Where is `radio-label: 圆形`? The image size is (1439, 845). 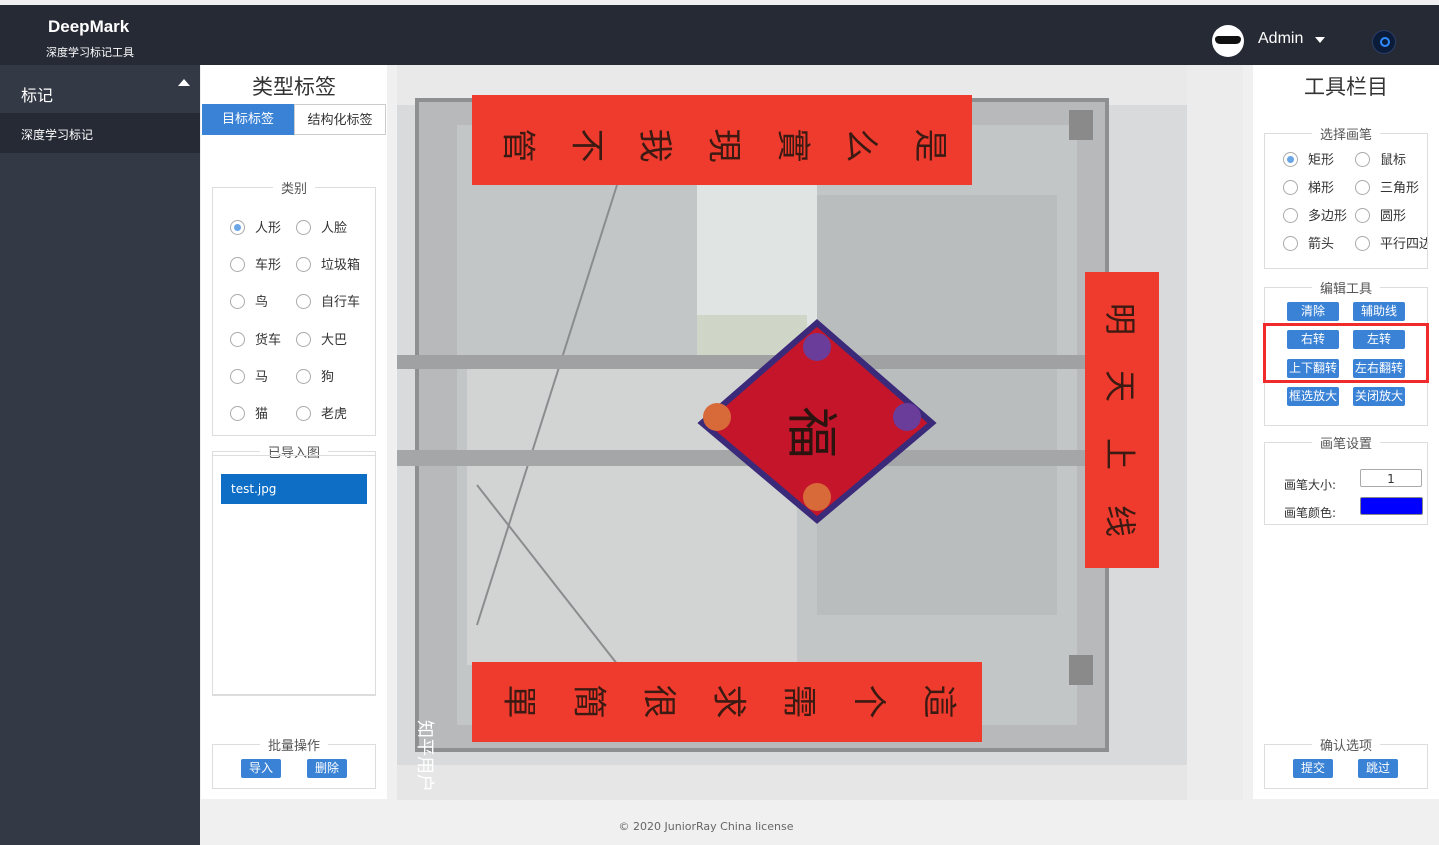
radio-label: 圆形 is located at coordinates (1393, 216).